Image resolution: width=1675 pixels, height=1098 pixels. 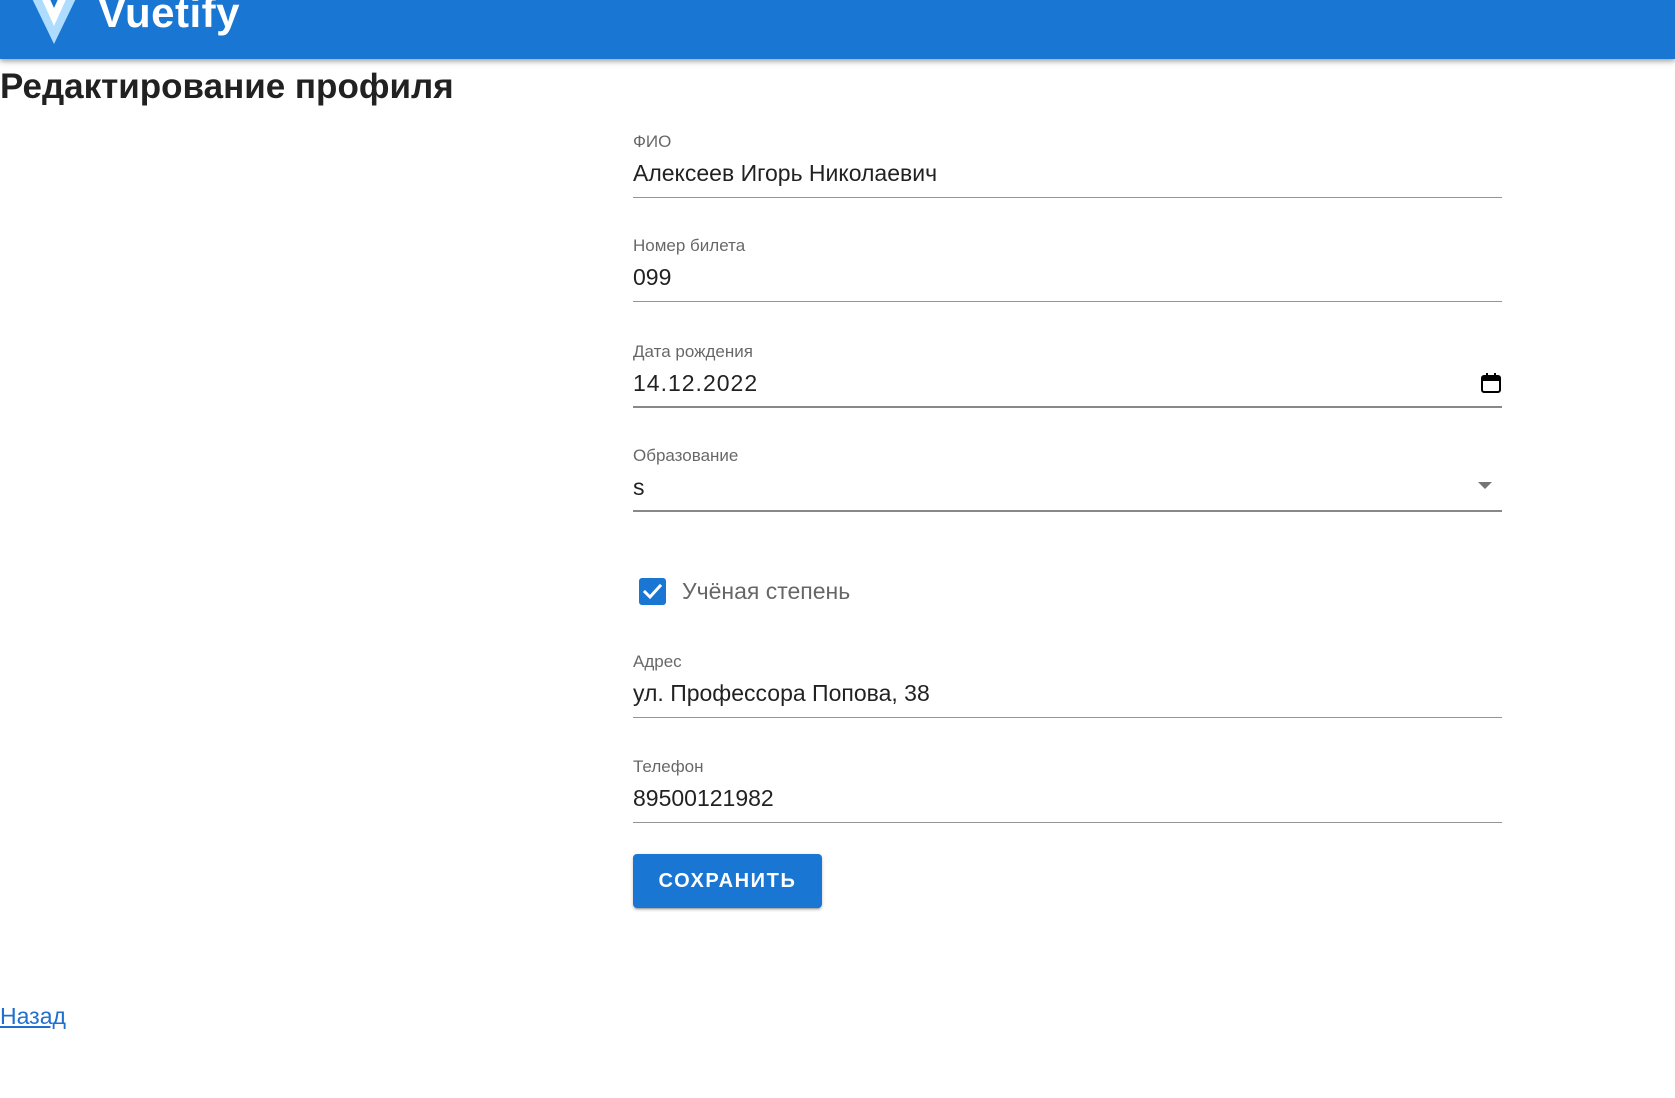 I want to click on education-label: Образование, so click(x=686, y=455).